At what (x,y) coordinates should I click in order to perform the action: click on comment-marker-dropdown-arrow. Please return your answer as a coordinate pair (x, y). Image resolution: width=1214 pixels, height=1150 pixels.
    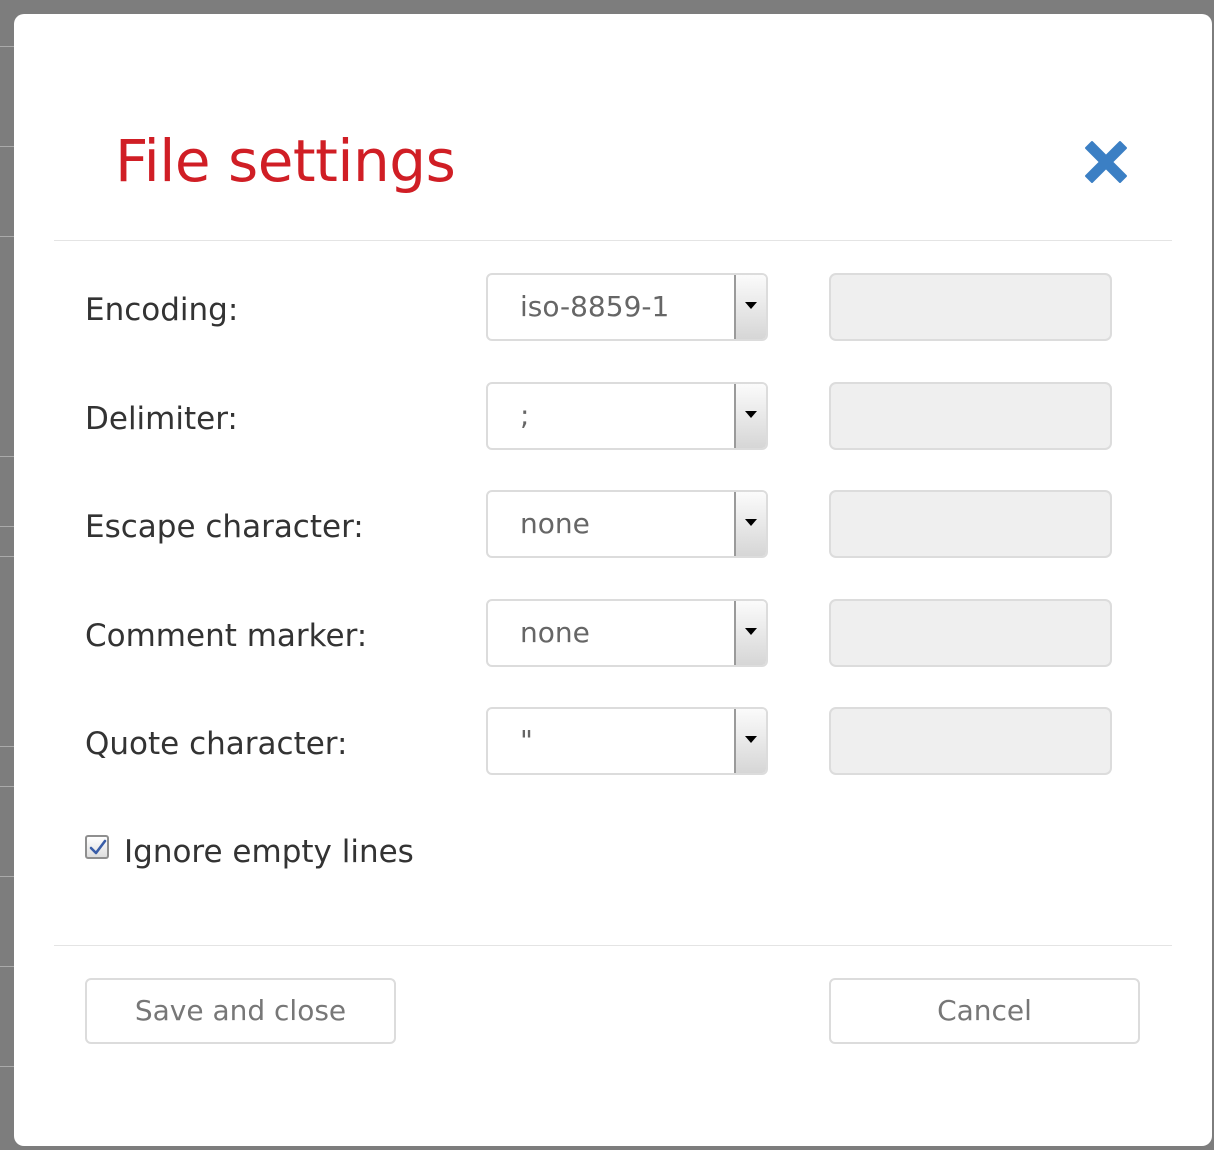
    Looking at the image, I should click on (750, 633).